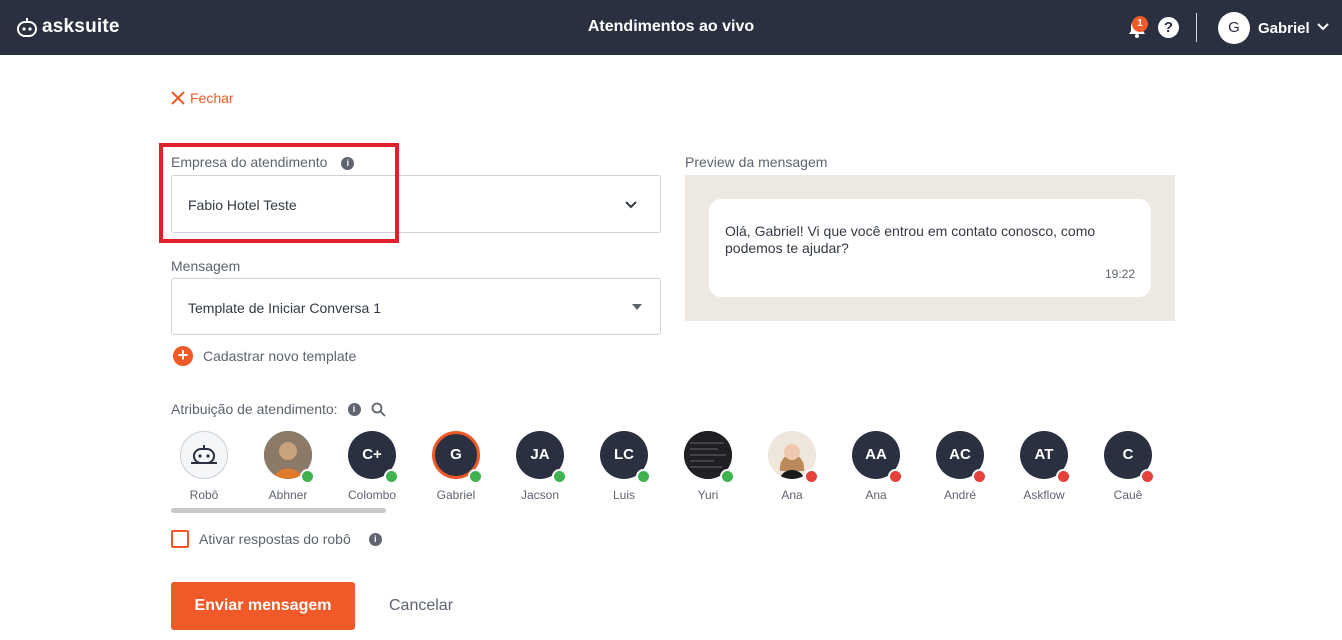  Describe the element at coordinates (1140, 24) in the screenshot. I see `notification-badge: 1` at that location.